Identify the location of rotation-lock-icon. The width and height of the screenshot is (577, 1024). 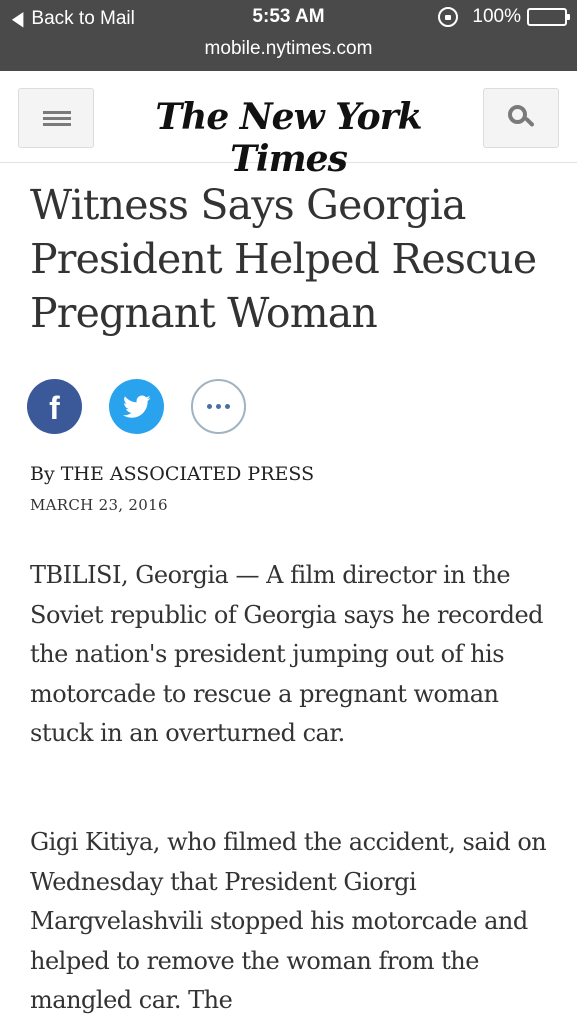
(448, 17).